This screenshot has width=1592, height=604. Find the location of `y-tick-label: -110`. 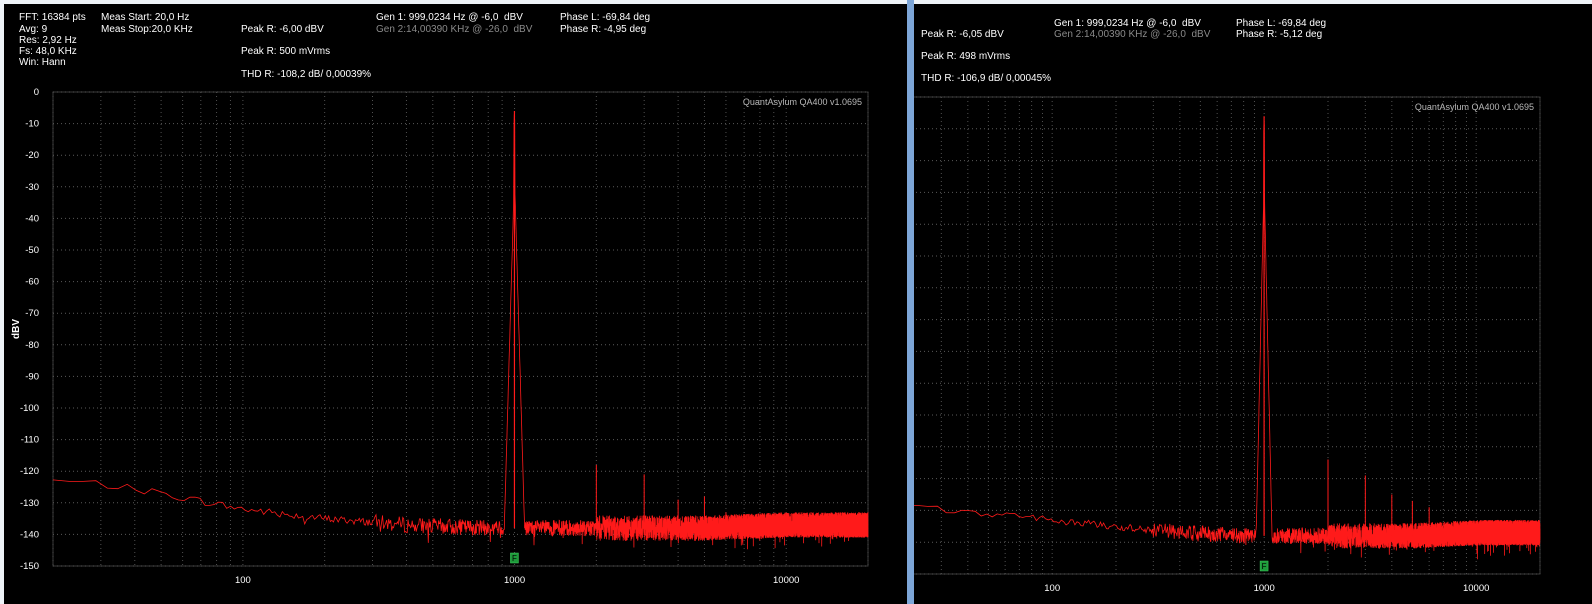

y-tick-label: -110 is located at coordinates (30, 440).